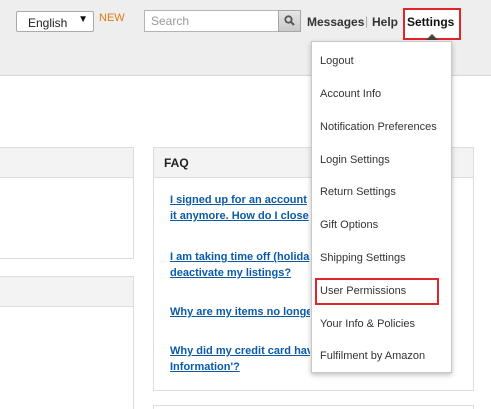 The image size is (491, 409). I want to click on faq-link-line: deactivate my listings?, so click(231, 273).